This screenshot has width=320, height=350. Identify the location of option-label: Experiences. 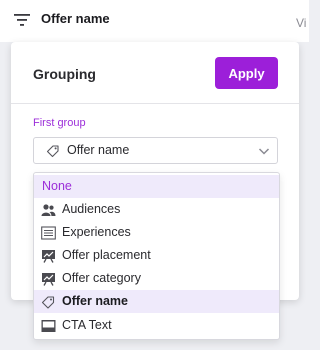
(96, 232).